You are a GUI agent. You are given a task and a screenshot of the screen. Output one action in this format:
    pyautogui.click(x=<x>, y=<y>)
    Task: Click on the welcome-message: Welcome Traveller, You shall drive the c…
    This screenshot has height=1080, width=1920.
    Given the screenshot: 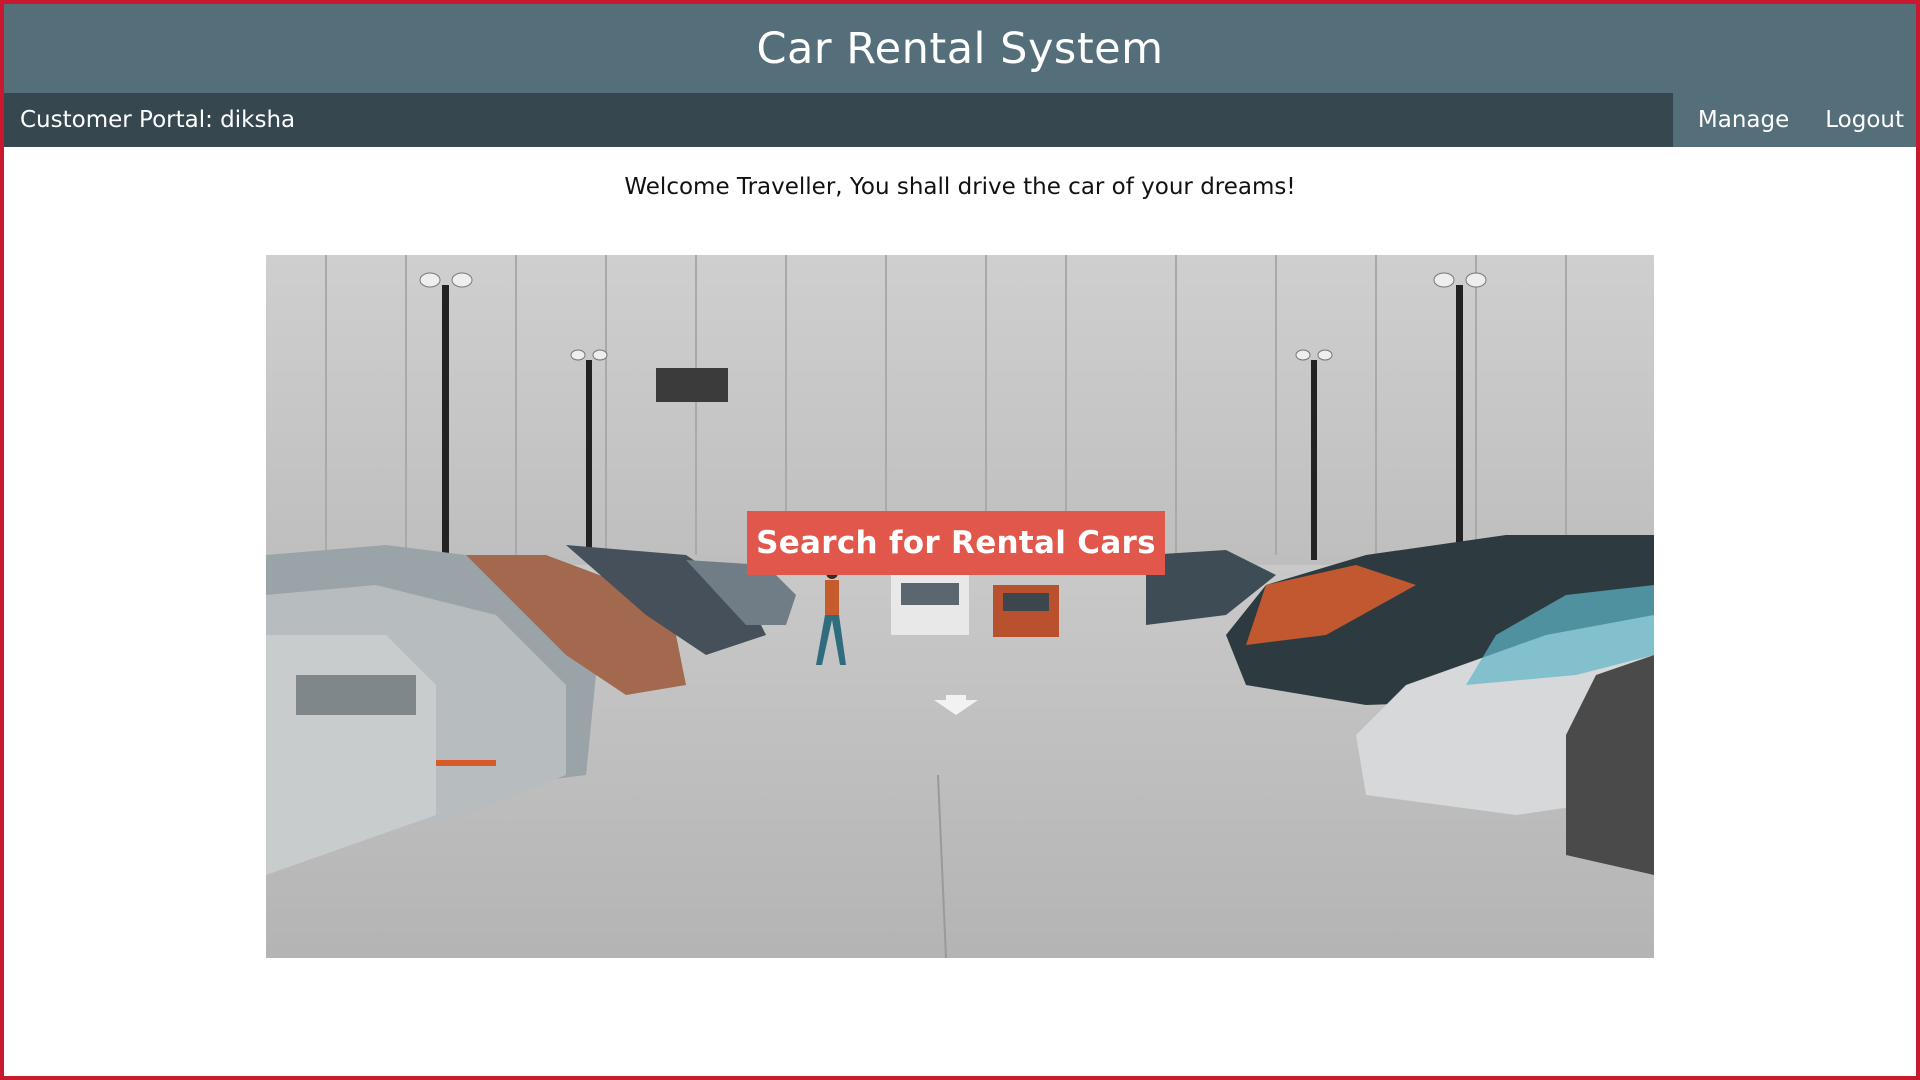 What is the action you would take?
    pyautogui.click(x=960, y=187)
    